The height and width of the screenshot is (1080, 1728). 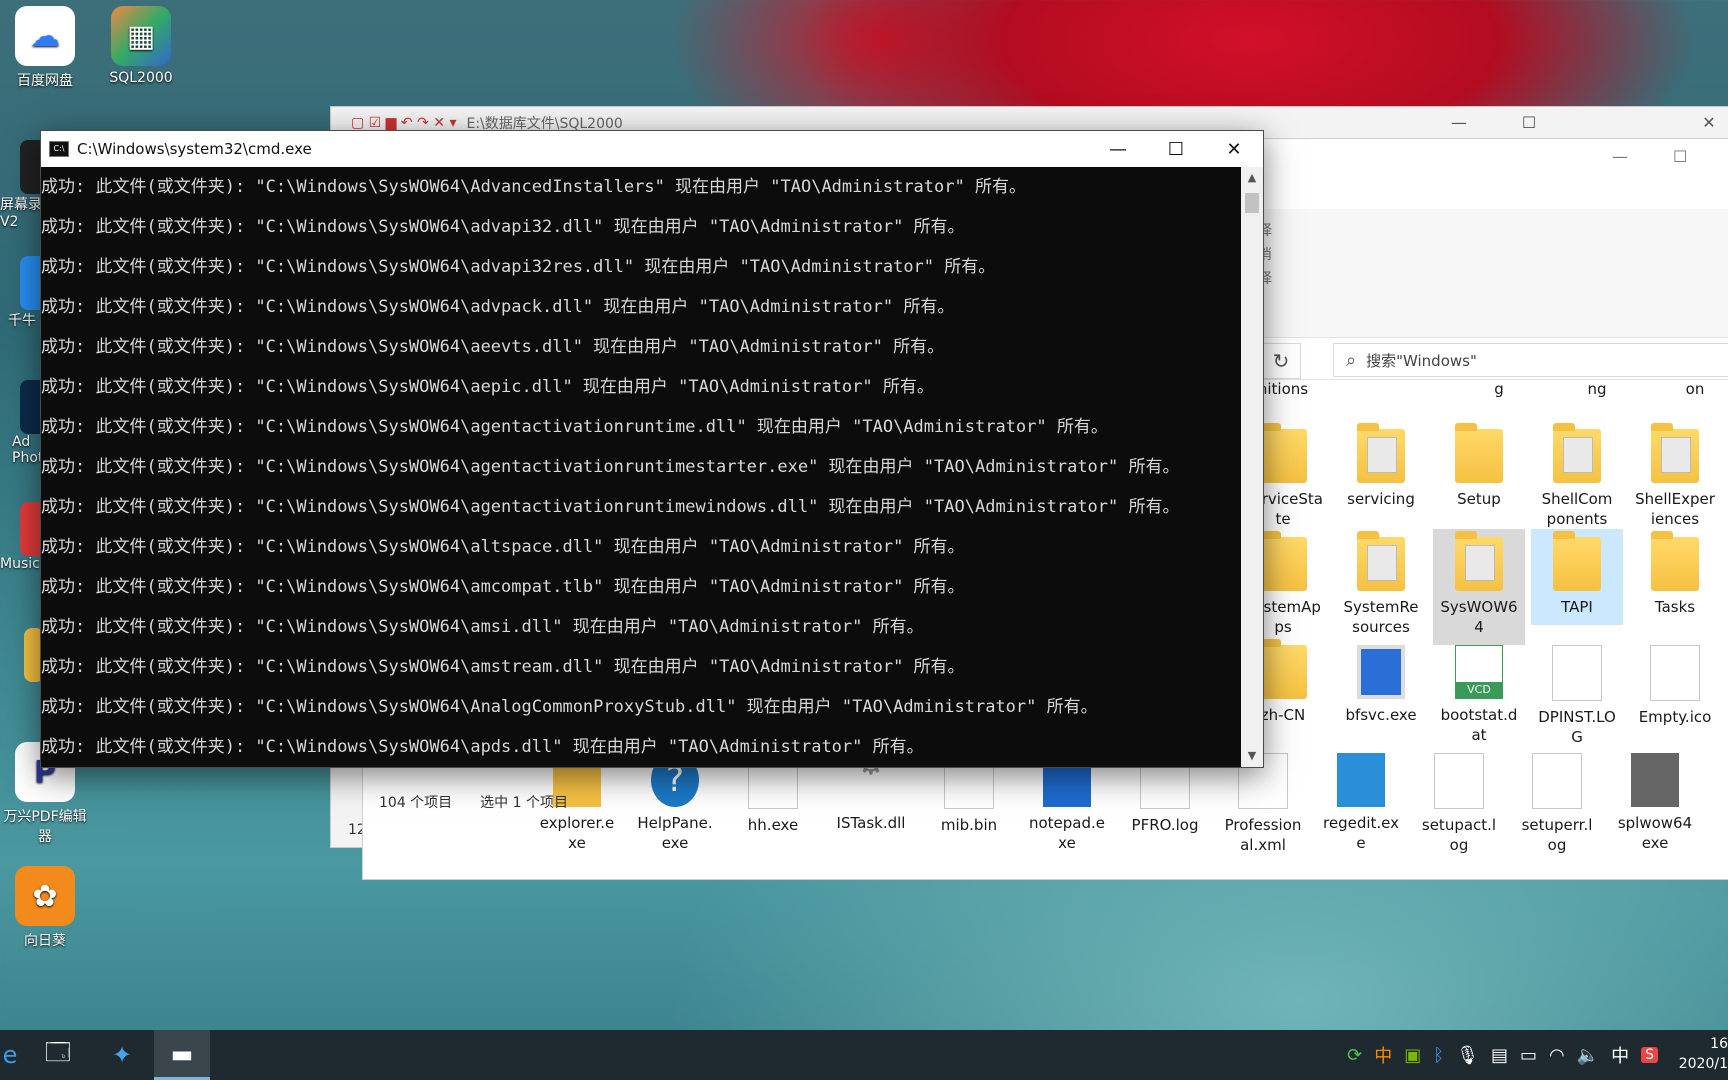 What do you see at coordinates (1588, 1055) in the screenshot?
I see `volume-icon: 🔈` at bounding box center [1588, 1055].